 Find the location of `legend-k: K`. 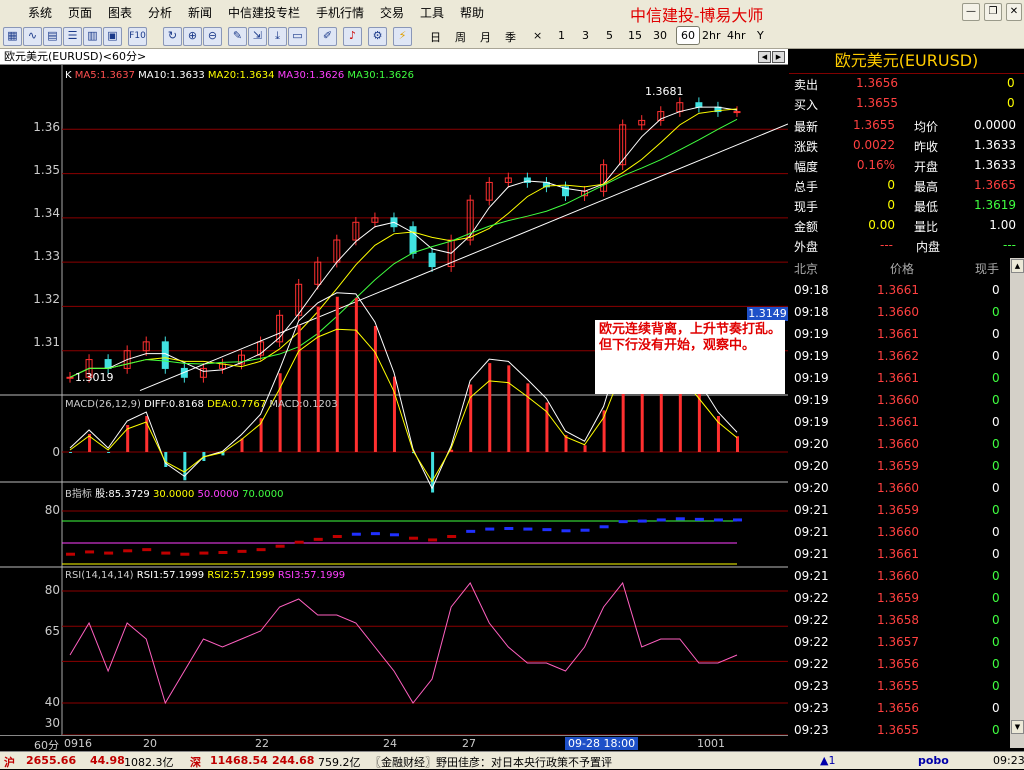

legend-k: K is located at coordinates (68, 75).